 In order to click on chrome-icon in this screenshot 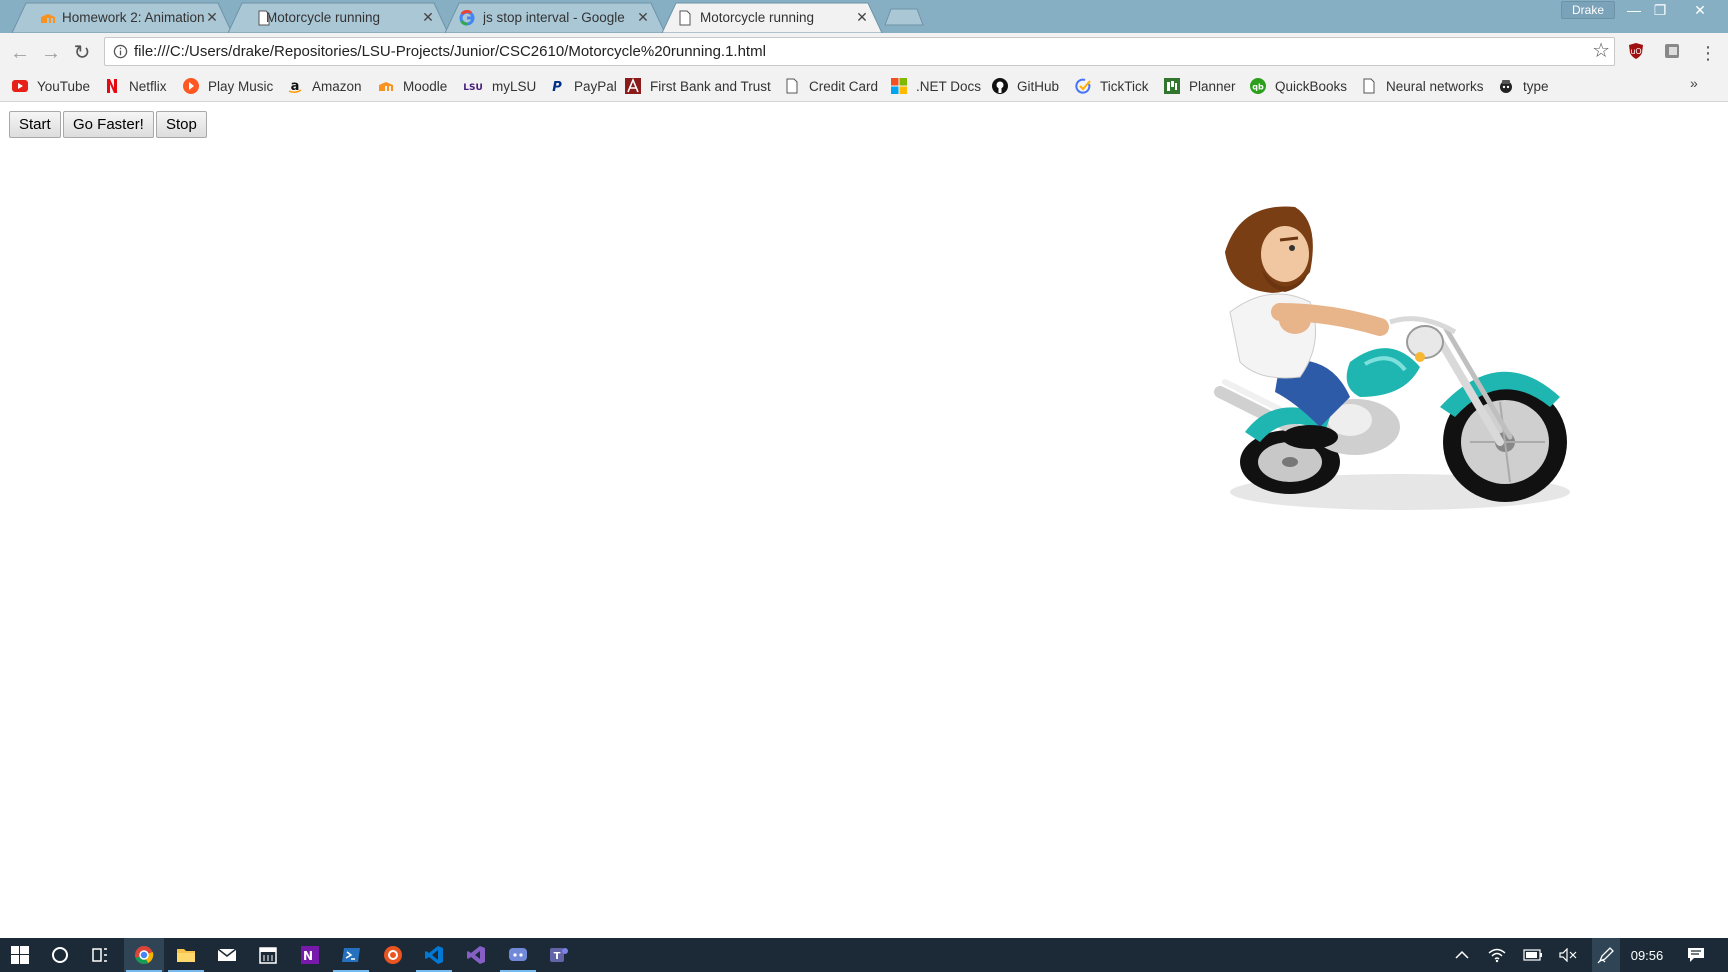, I will do `click(144, 955)`.